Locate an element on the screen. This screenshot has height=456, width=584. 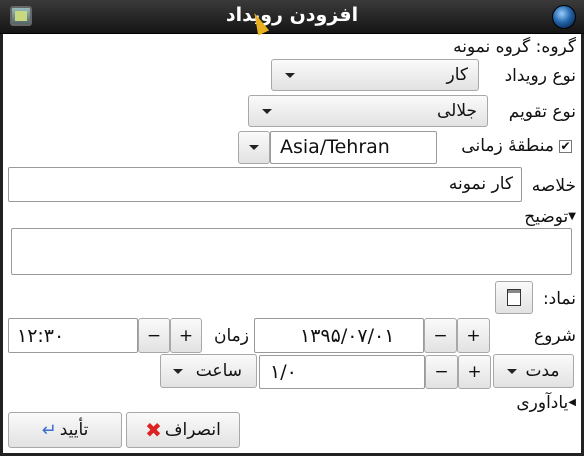
timezone-dropdown-button is located at coordinates (254, 147).